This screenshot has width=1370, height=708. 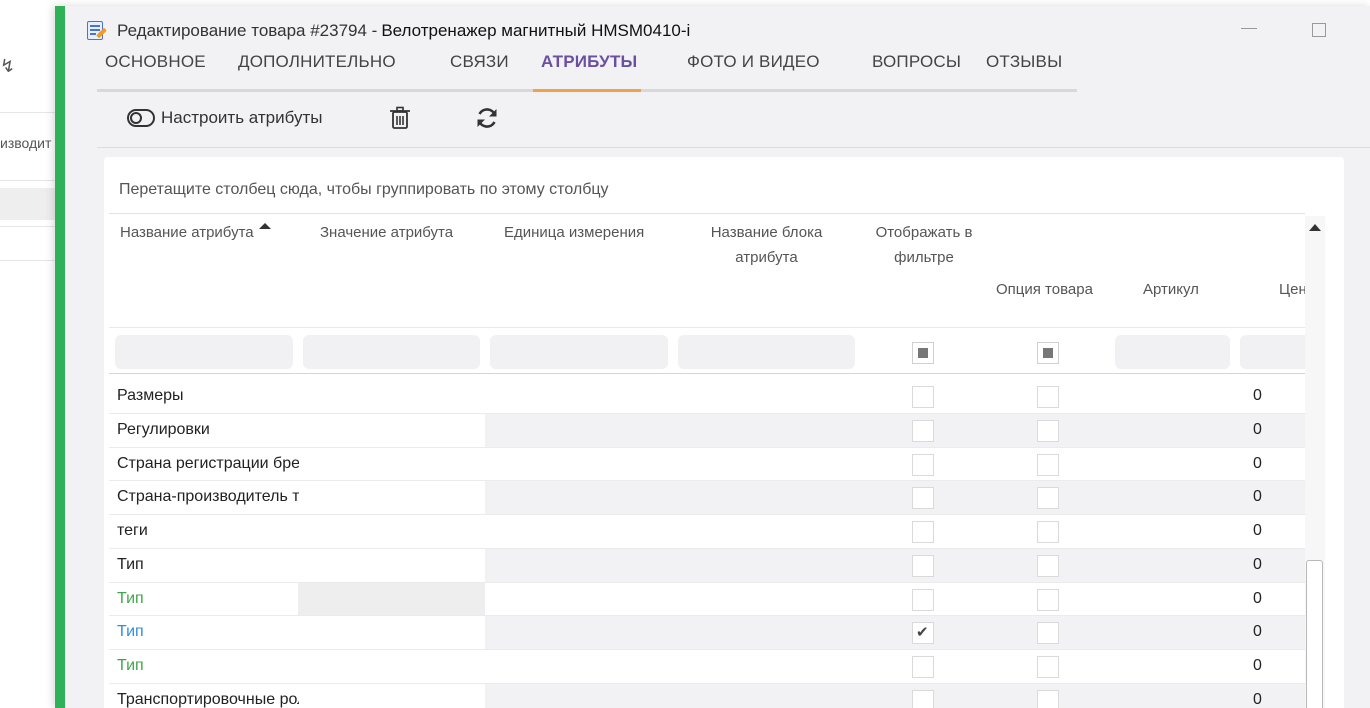 I want to click on column-header-option: Опция товара, so click(x=1044, y=289).